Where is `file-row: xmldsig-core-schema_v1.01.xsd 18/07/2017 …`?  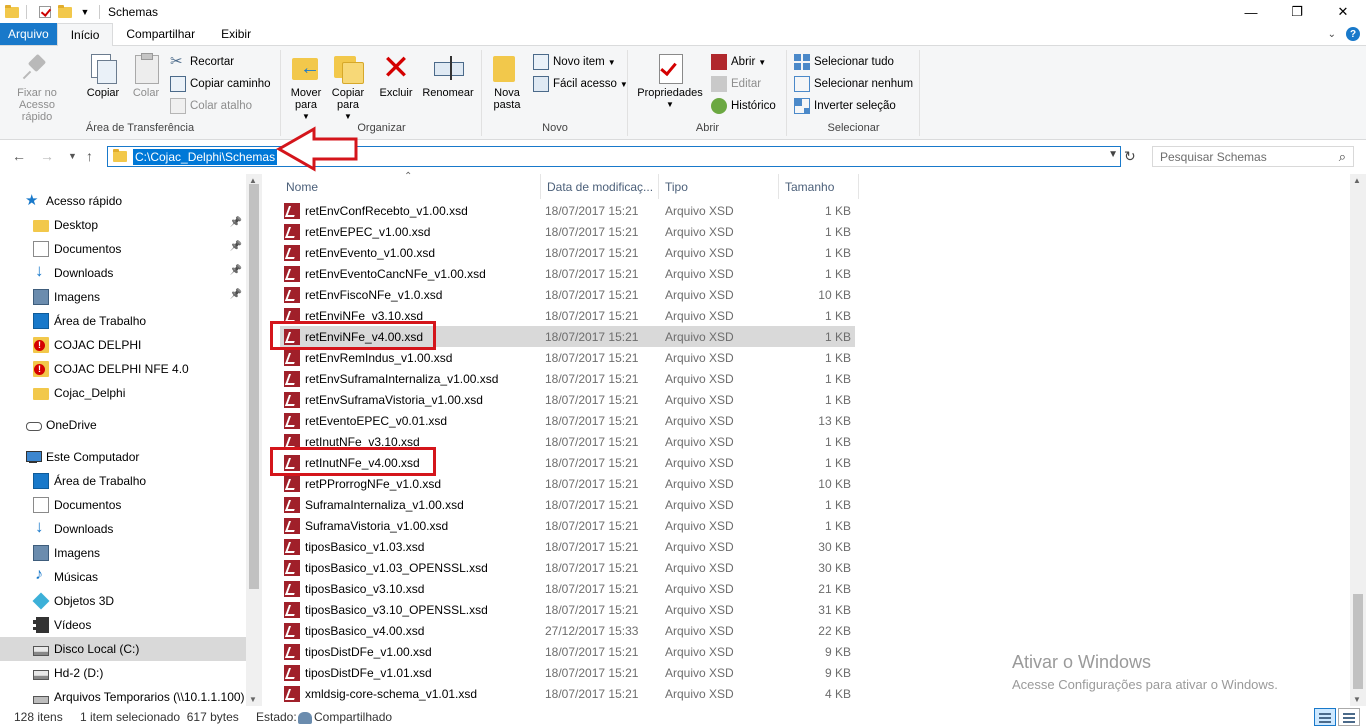
file-row: xmldsig-core-schema_v1.01.xsd 18/07/2017 … is located at coordinates (567, 693).